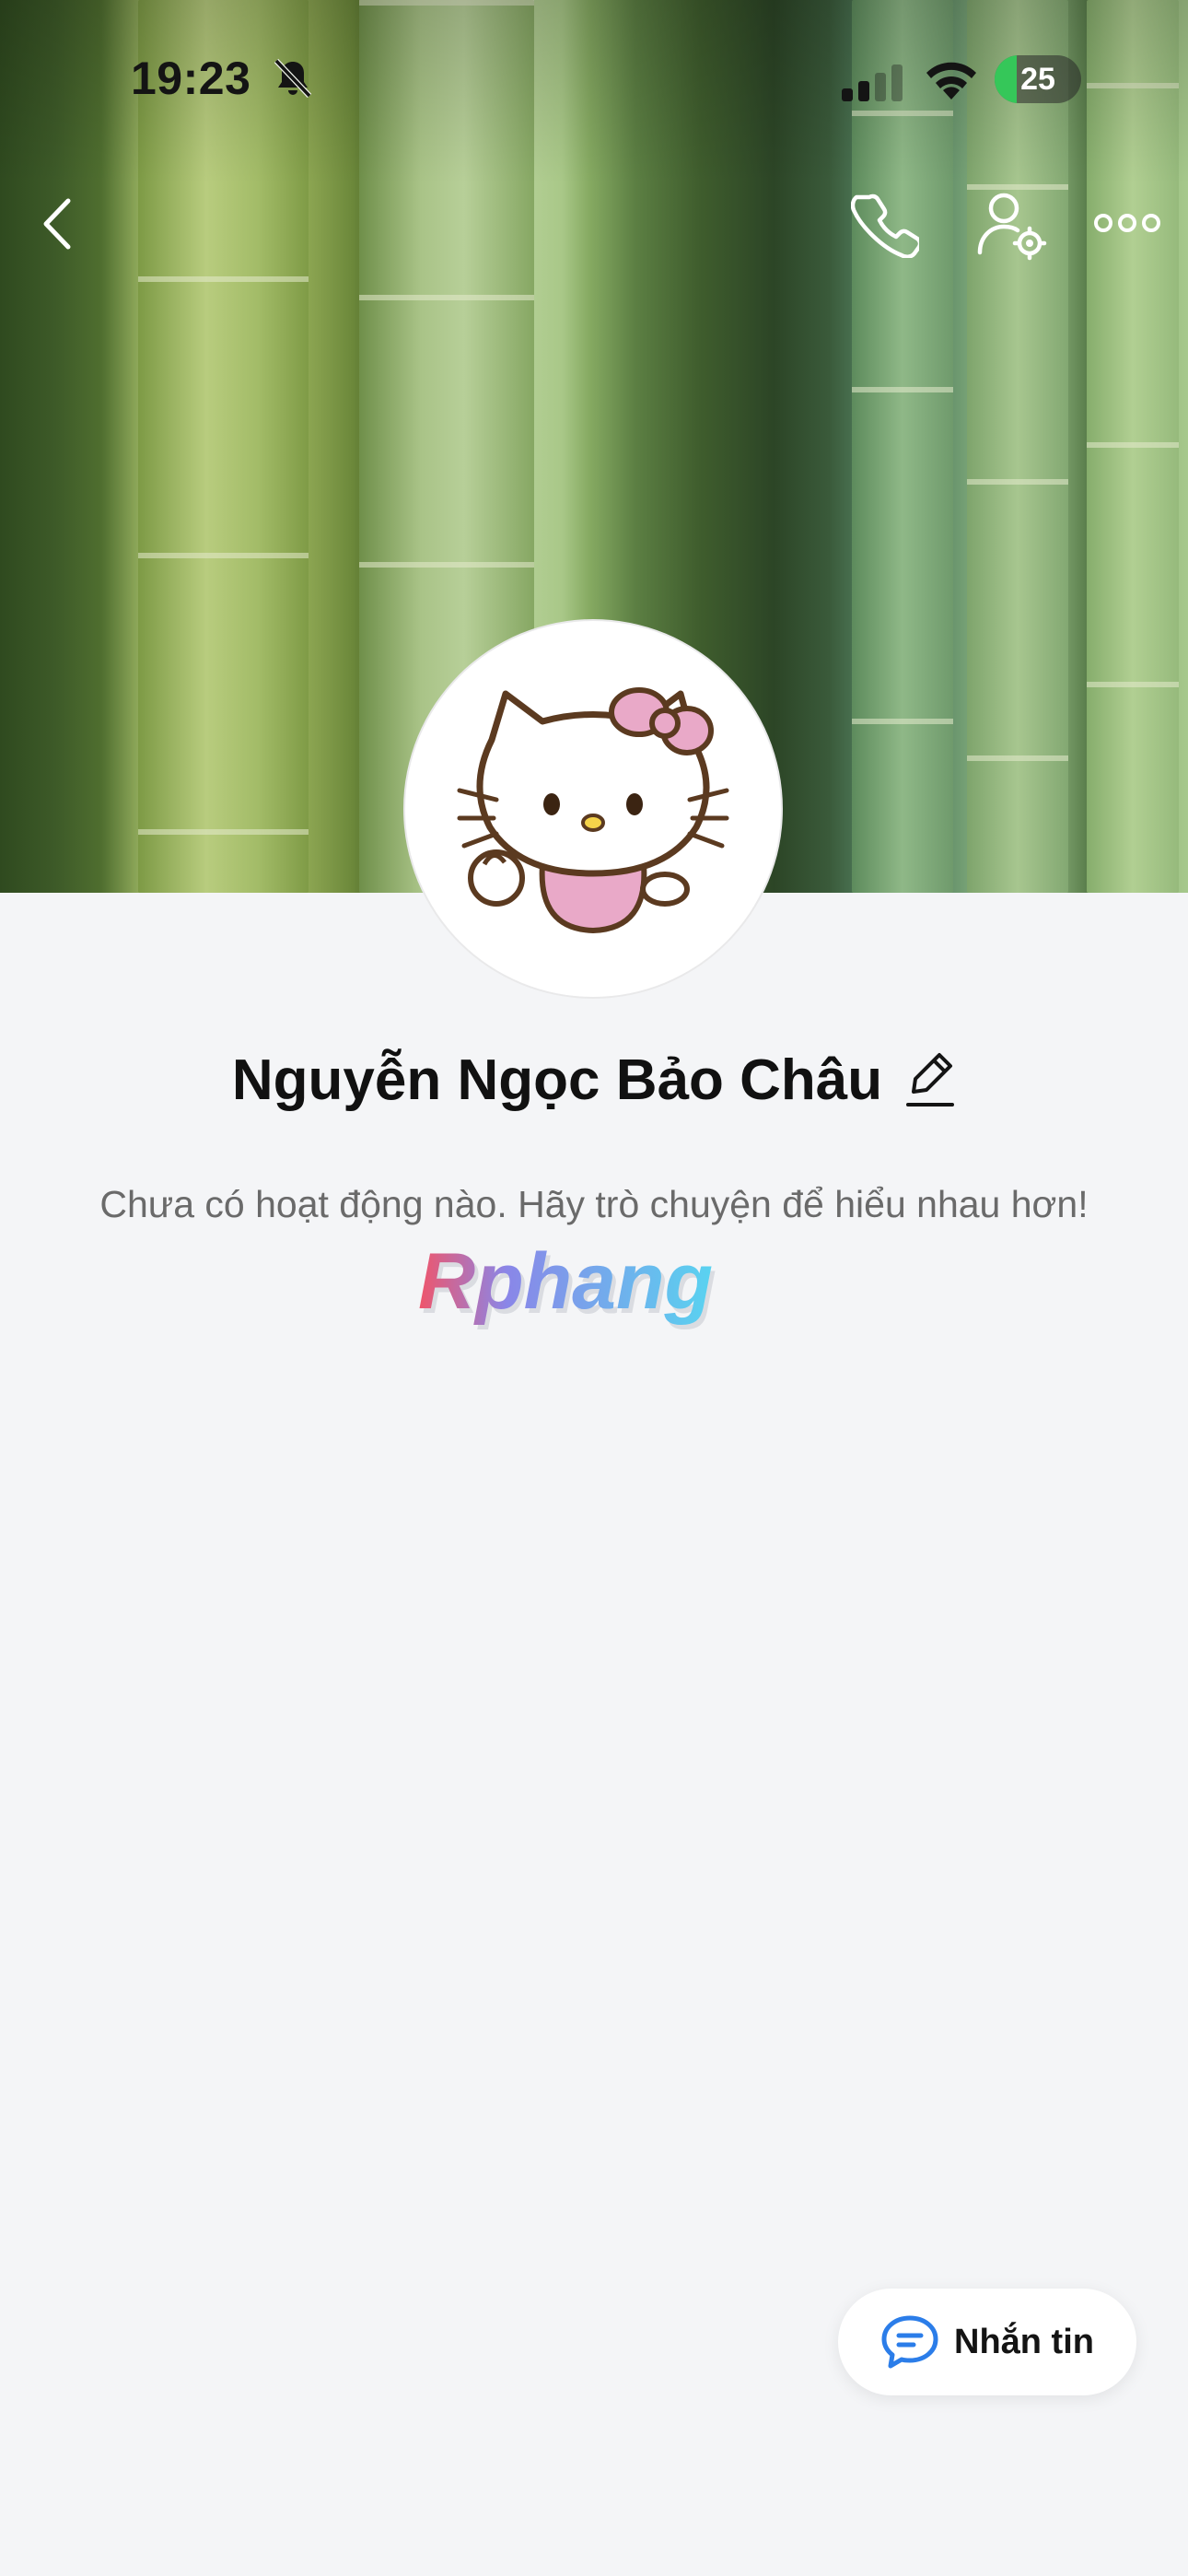 The height and width of the screenshot is (2576, 1188). I want to click on chat-bubble-icon, so click(909, 2342).